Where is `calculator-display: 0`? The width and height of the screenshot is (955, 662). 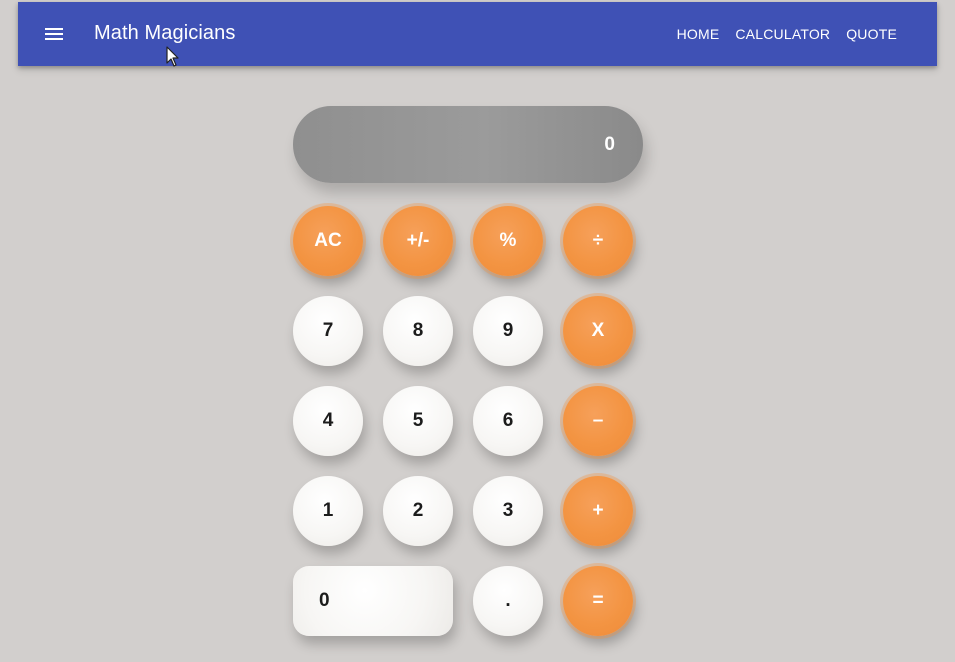
calculator-display: 0 is located at coordinates (468, 144).